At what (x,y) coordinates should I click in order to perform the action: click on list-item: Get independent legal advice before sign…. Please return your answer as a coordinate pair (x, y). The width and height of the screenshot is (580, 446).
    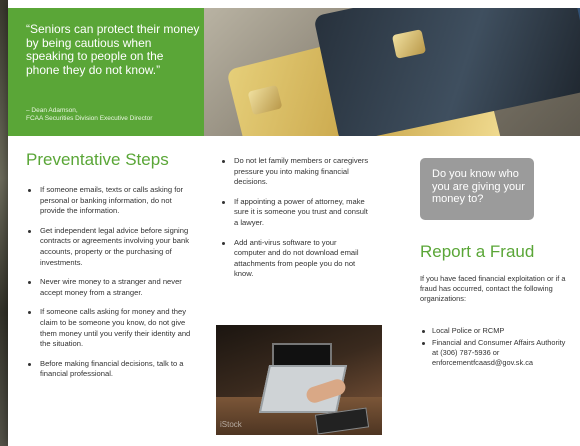
    Looking at the image, I should click on (112, 247).